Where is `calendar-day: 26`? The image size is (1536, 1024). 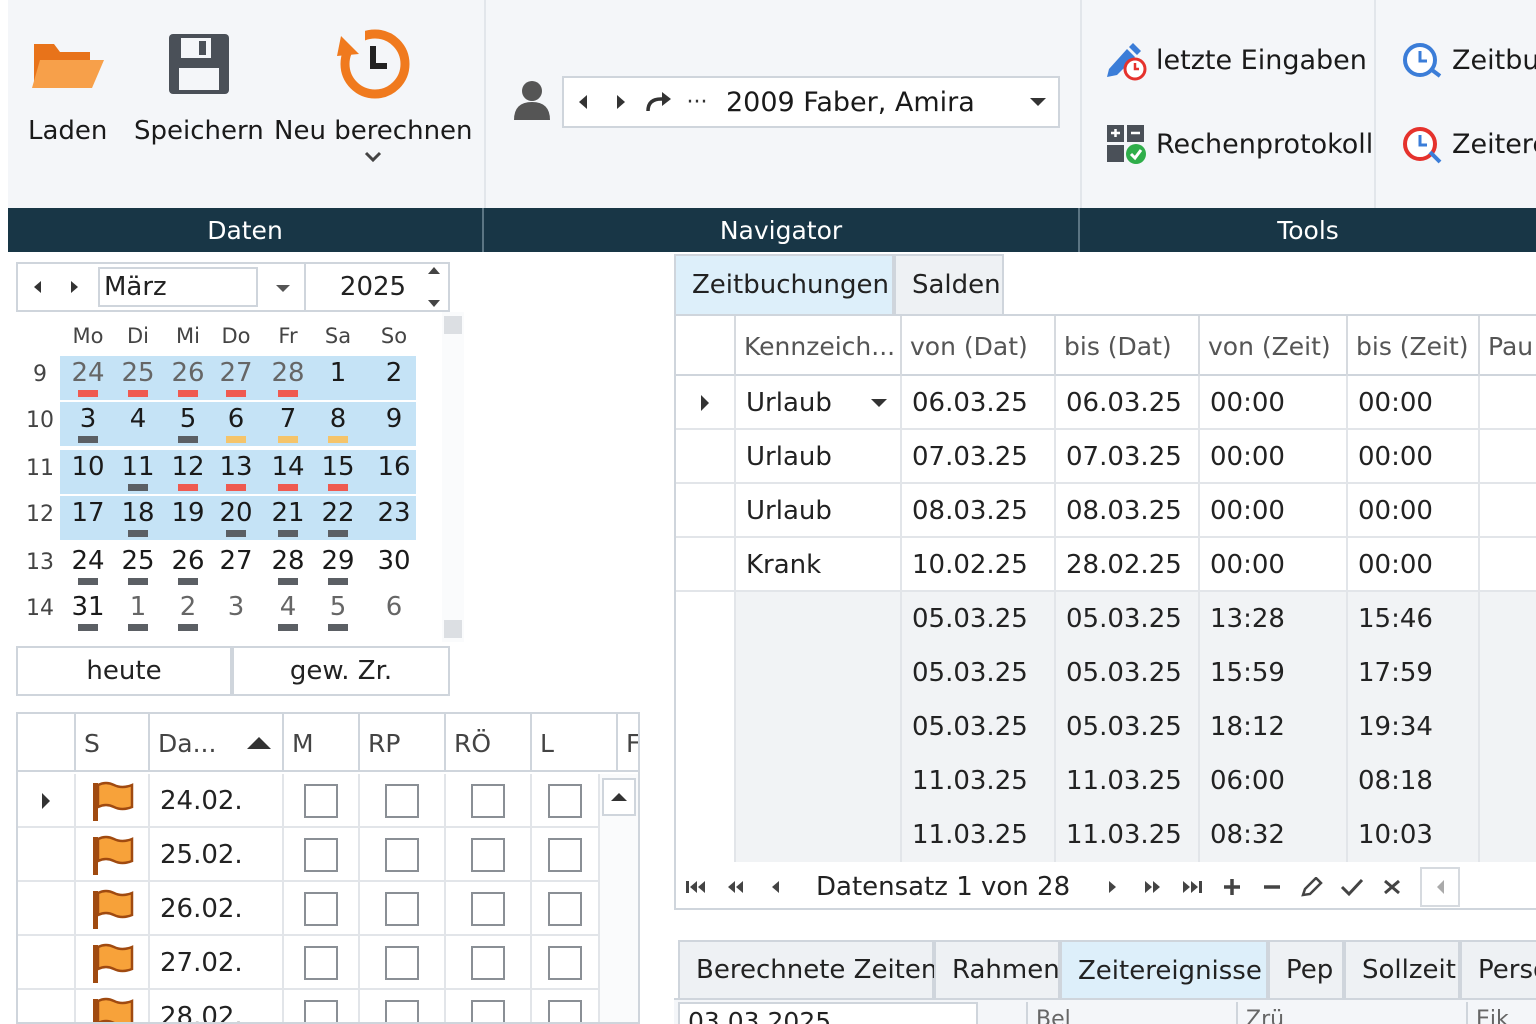
calendar-day: 26 is located at coordinates (188, 373).